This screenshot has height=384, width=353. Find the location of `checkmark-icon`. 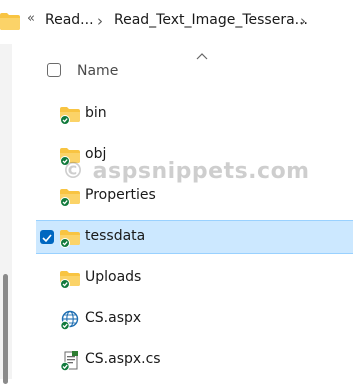

checkmark-icon is located at coordinates (47, 238).